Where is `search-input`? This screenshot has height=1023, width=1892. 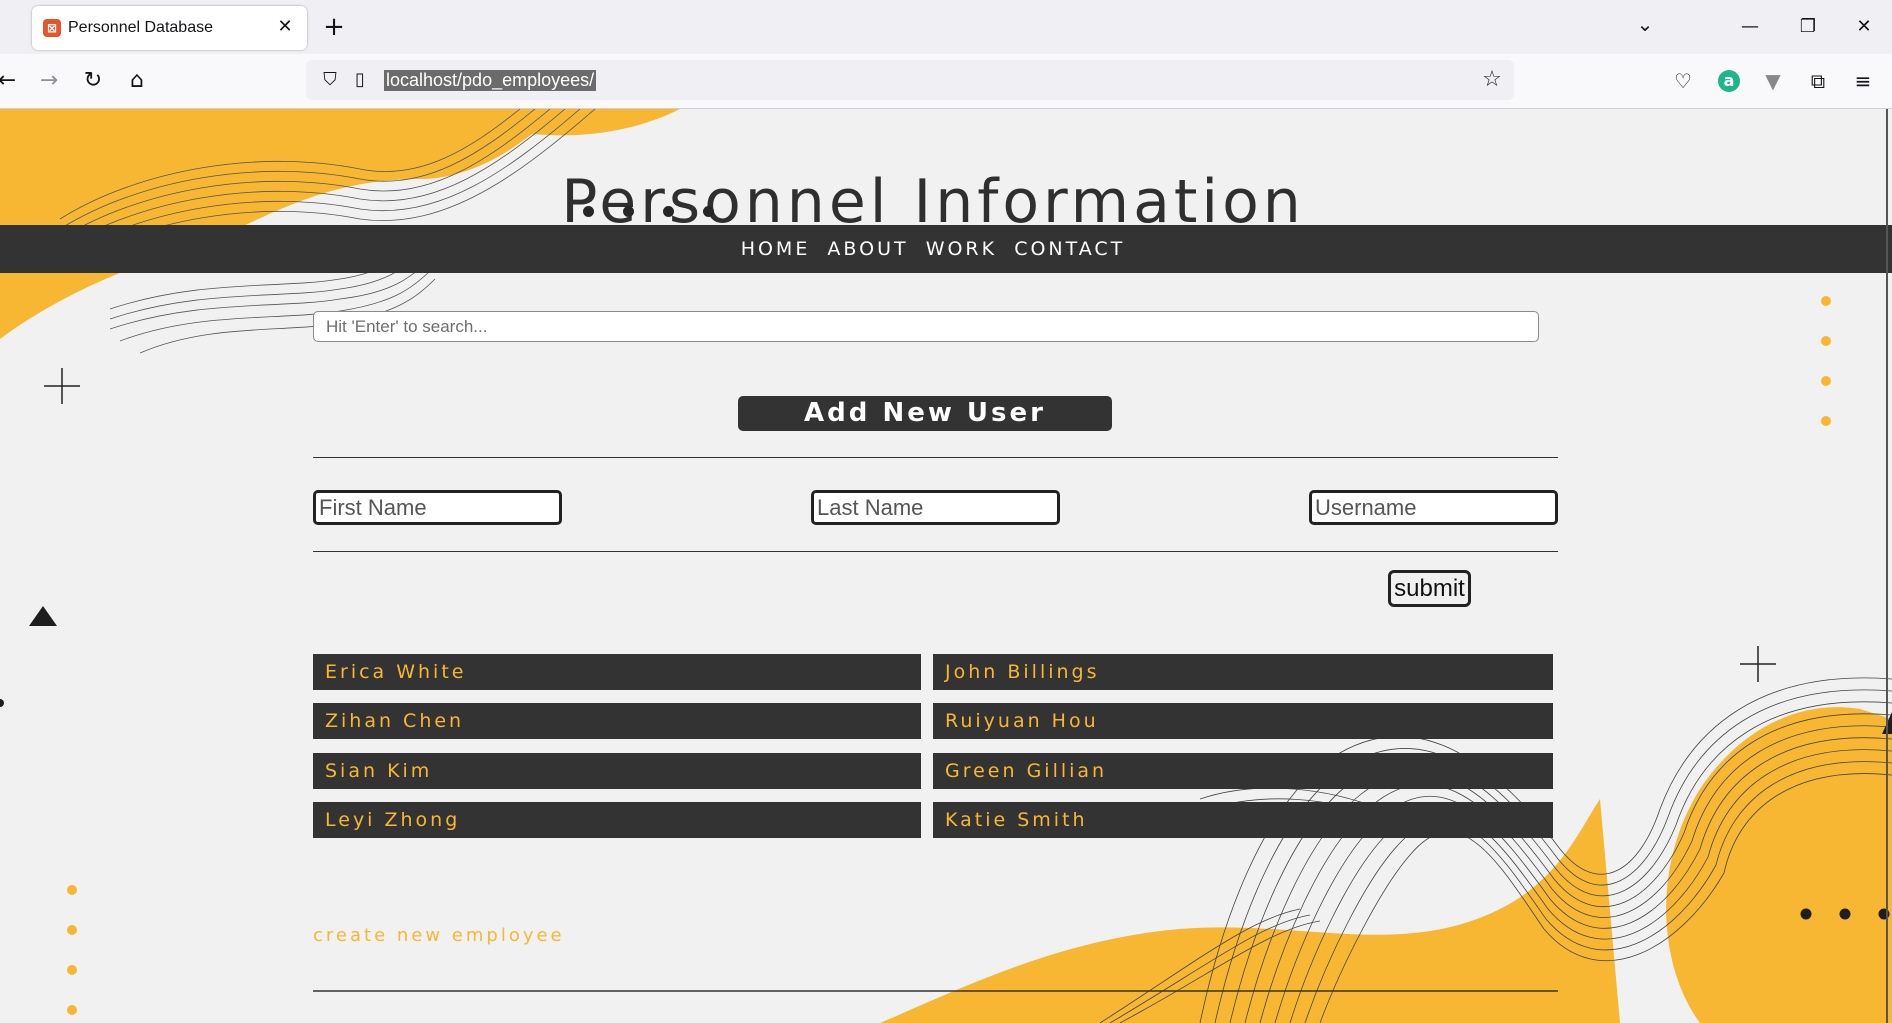
search-input is located at coordinates (926, 326).